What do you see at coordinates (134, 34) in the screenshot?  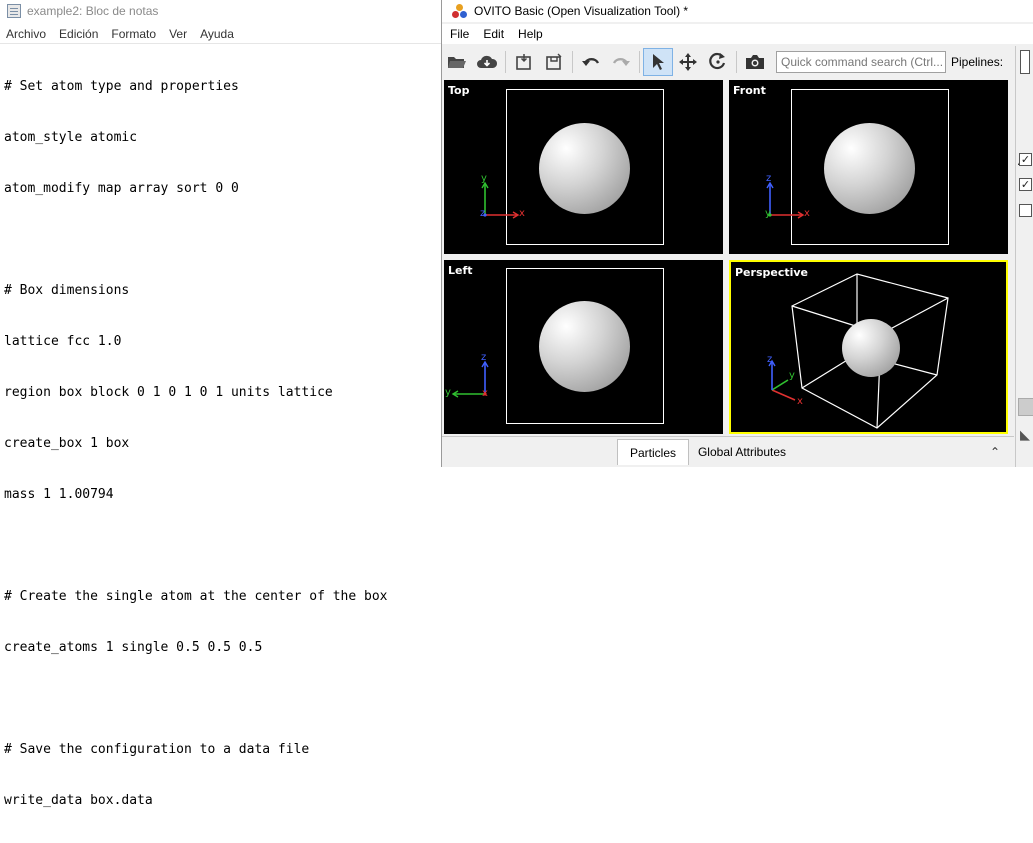 I see `menu-formato: Formato` at bounding box center [134, 34].